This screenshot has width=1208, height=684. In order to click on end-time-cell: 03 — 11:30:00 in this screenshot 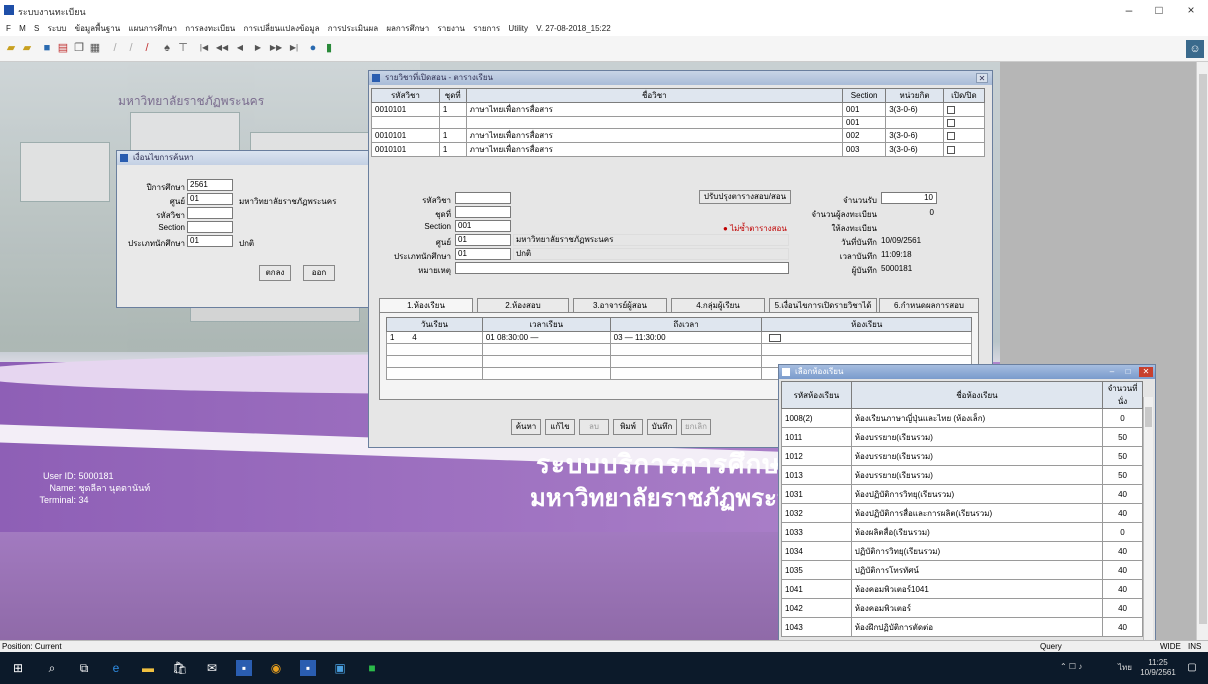, I will do `click(686, 337)`.